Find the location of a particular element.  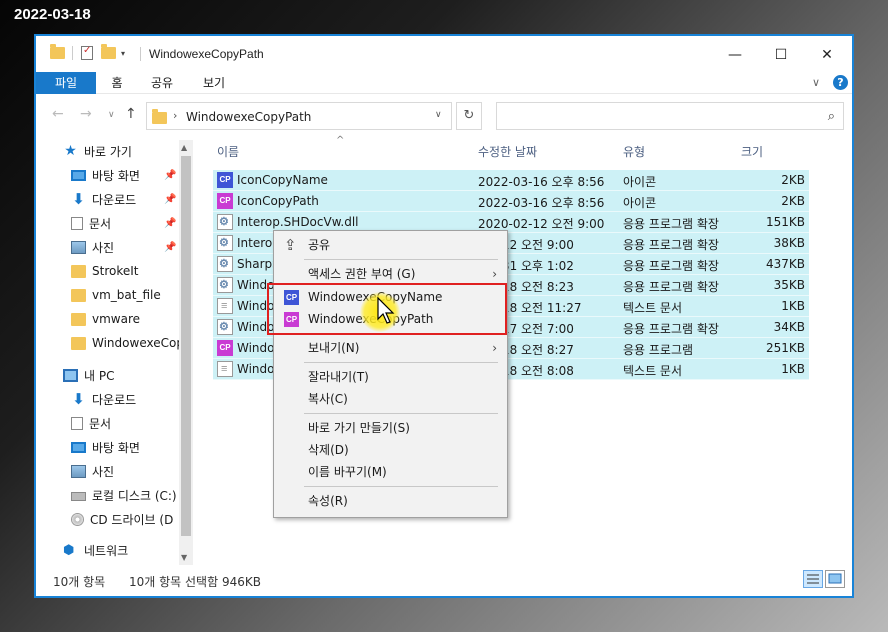

sidebar-item: ★ 바로 가기 is located at coordinates (108, 151).